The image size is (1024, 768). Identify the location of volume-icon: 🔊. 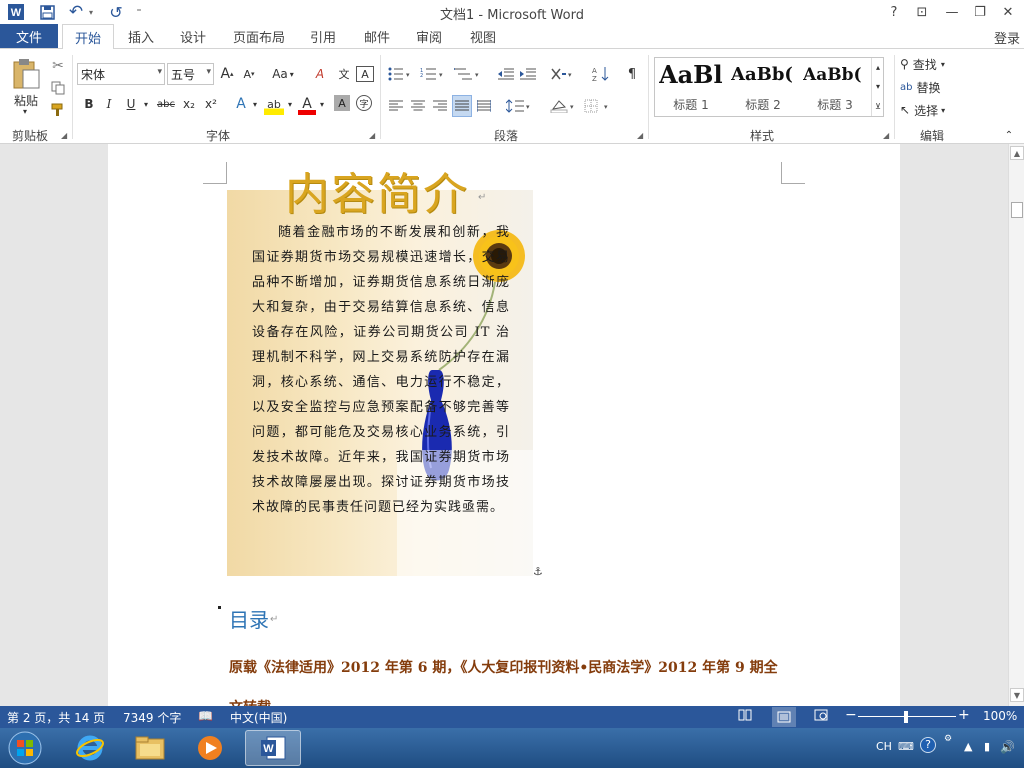
(1007, 747).